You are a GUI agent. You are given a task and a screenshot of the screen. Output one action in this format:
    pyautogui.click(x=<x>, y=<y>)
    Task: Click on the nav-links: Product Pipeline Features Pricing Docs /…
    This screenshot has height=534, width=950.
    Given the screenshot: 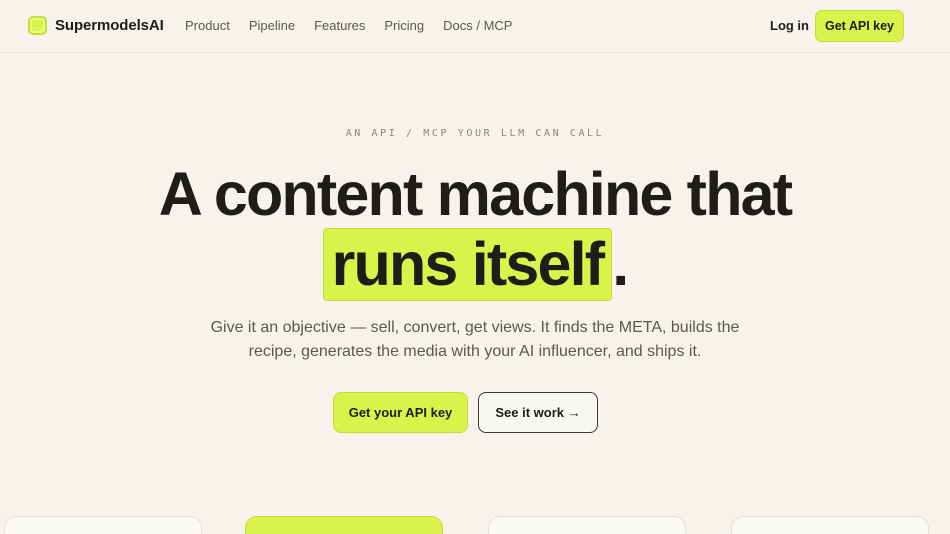 What is the action you would take?
    pyautogui.click(x=348, y=25)
    